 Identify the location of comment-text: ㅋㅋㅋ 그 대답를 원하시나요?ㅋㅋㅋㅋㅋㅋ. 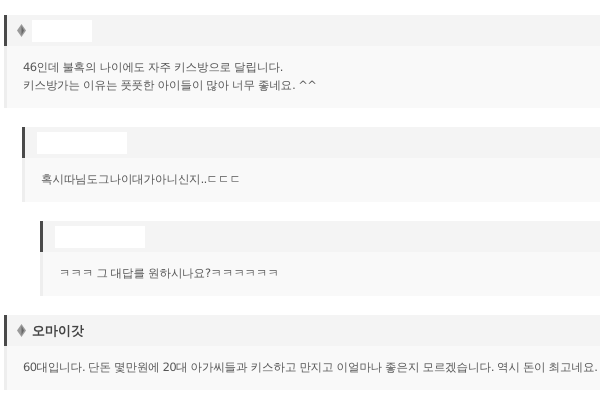
(169, 273).